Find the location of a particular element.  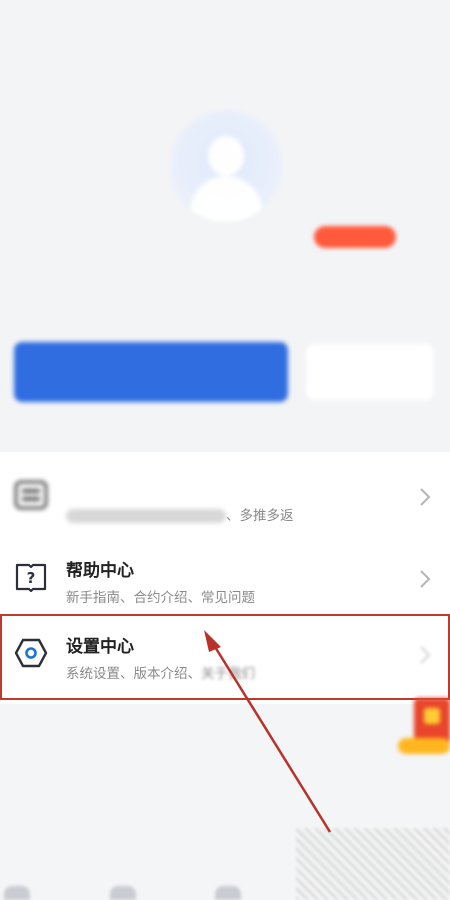

annotation-arrow is located at coordinates (268, 731).